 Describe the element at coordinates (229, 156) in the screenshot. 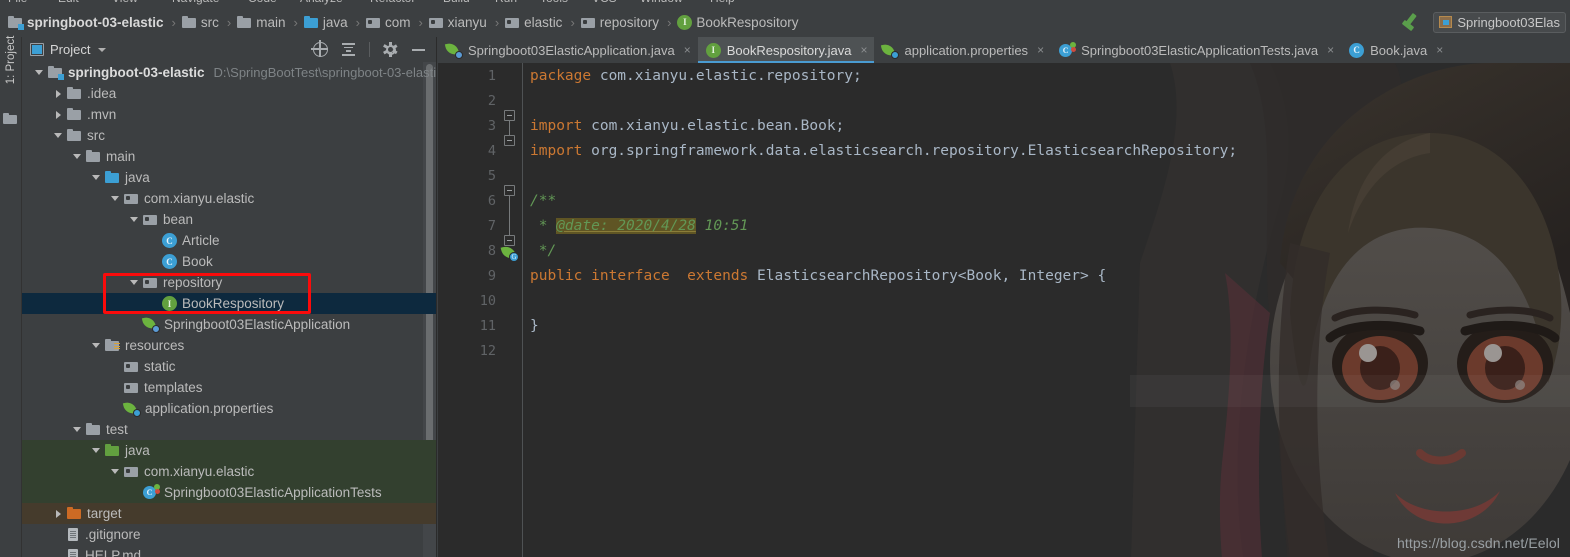

I see `tree-item-main: main` at that location.